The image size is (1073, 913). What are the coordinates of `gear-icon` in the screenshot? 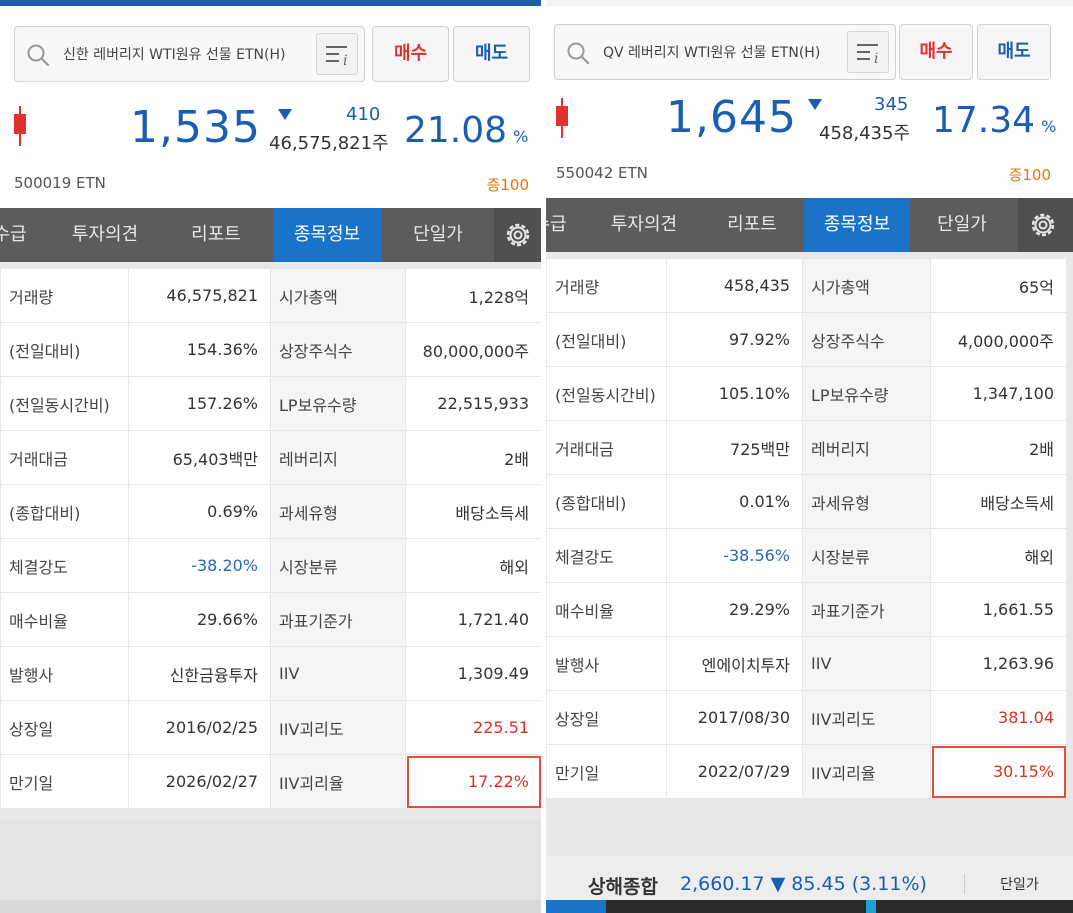 It's located at (518, 235).